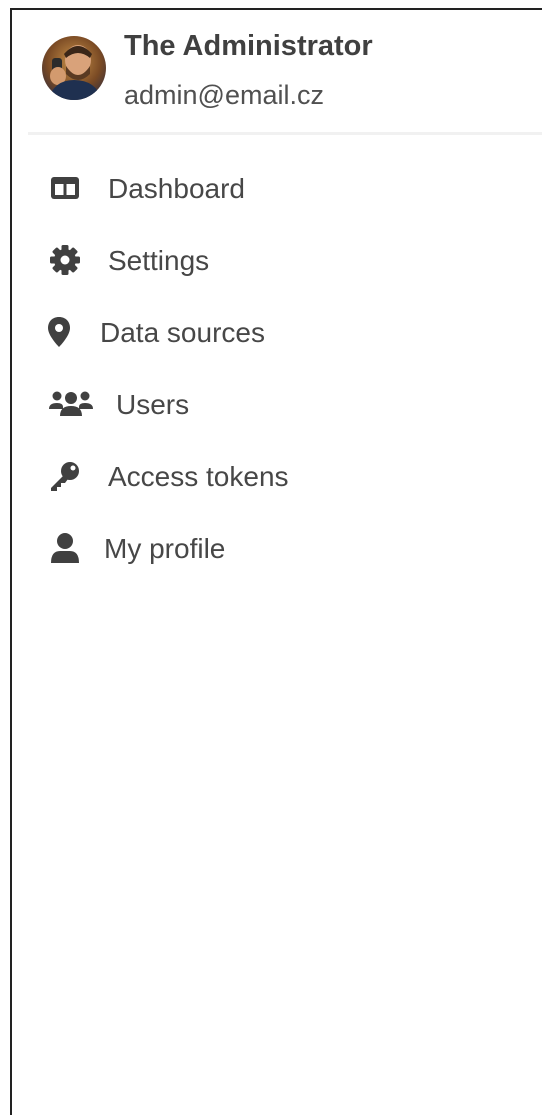 This screenshot has height=1115, width=542. I want to click on nav-item-dashboard: Dashboard, so click(277, 190).